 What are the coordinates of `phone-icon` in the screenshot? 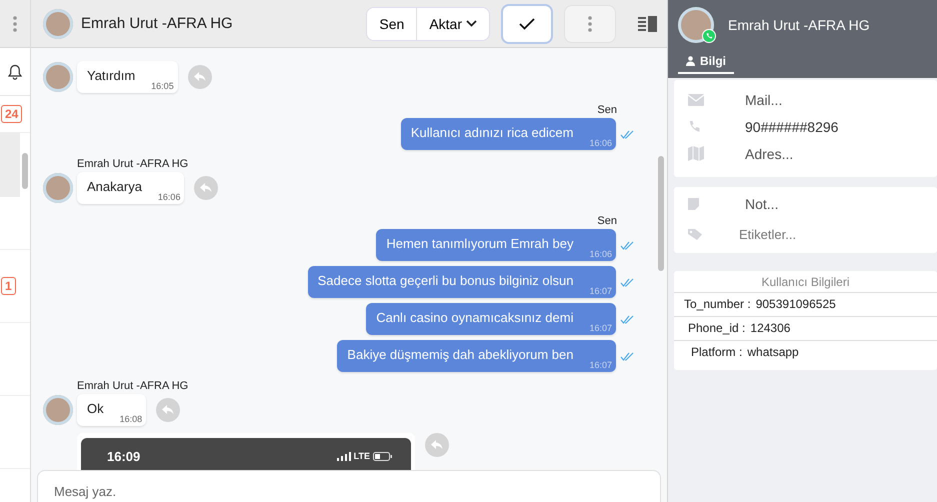 It's located at (694, 126).